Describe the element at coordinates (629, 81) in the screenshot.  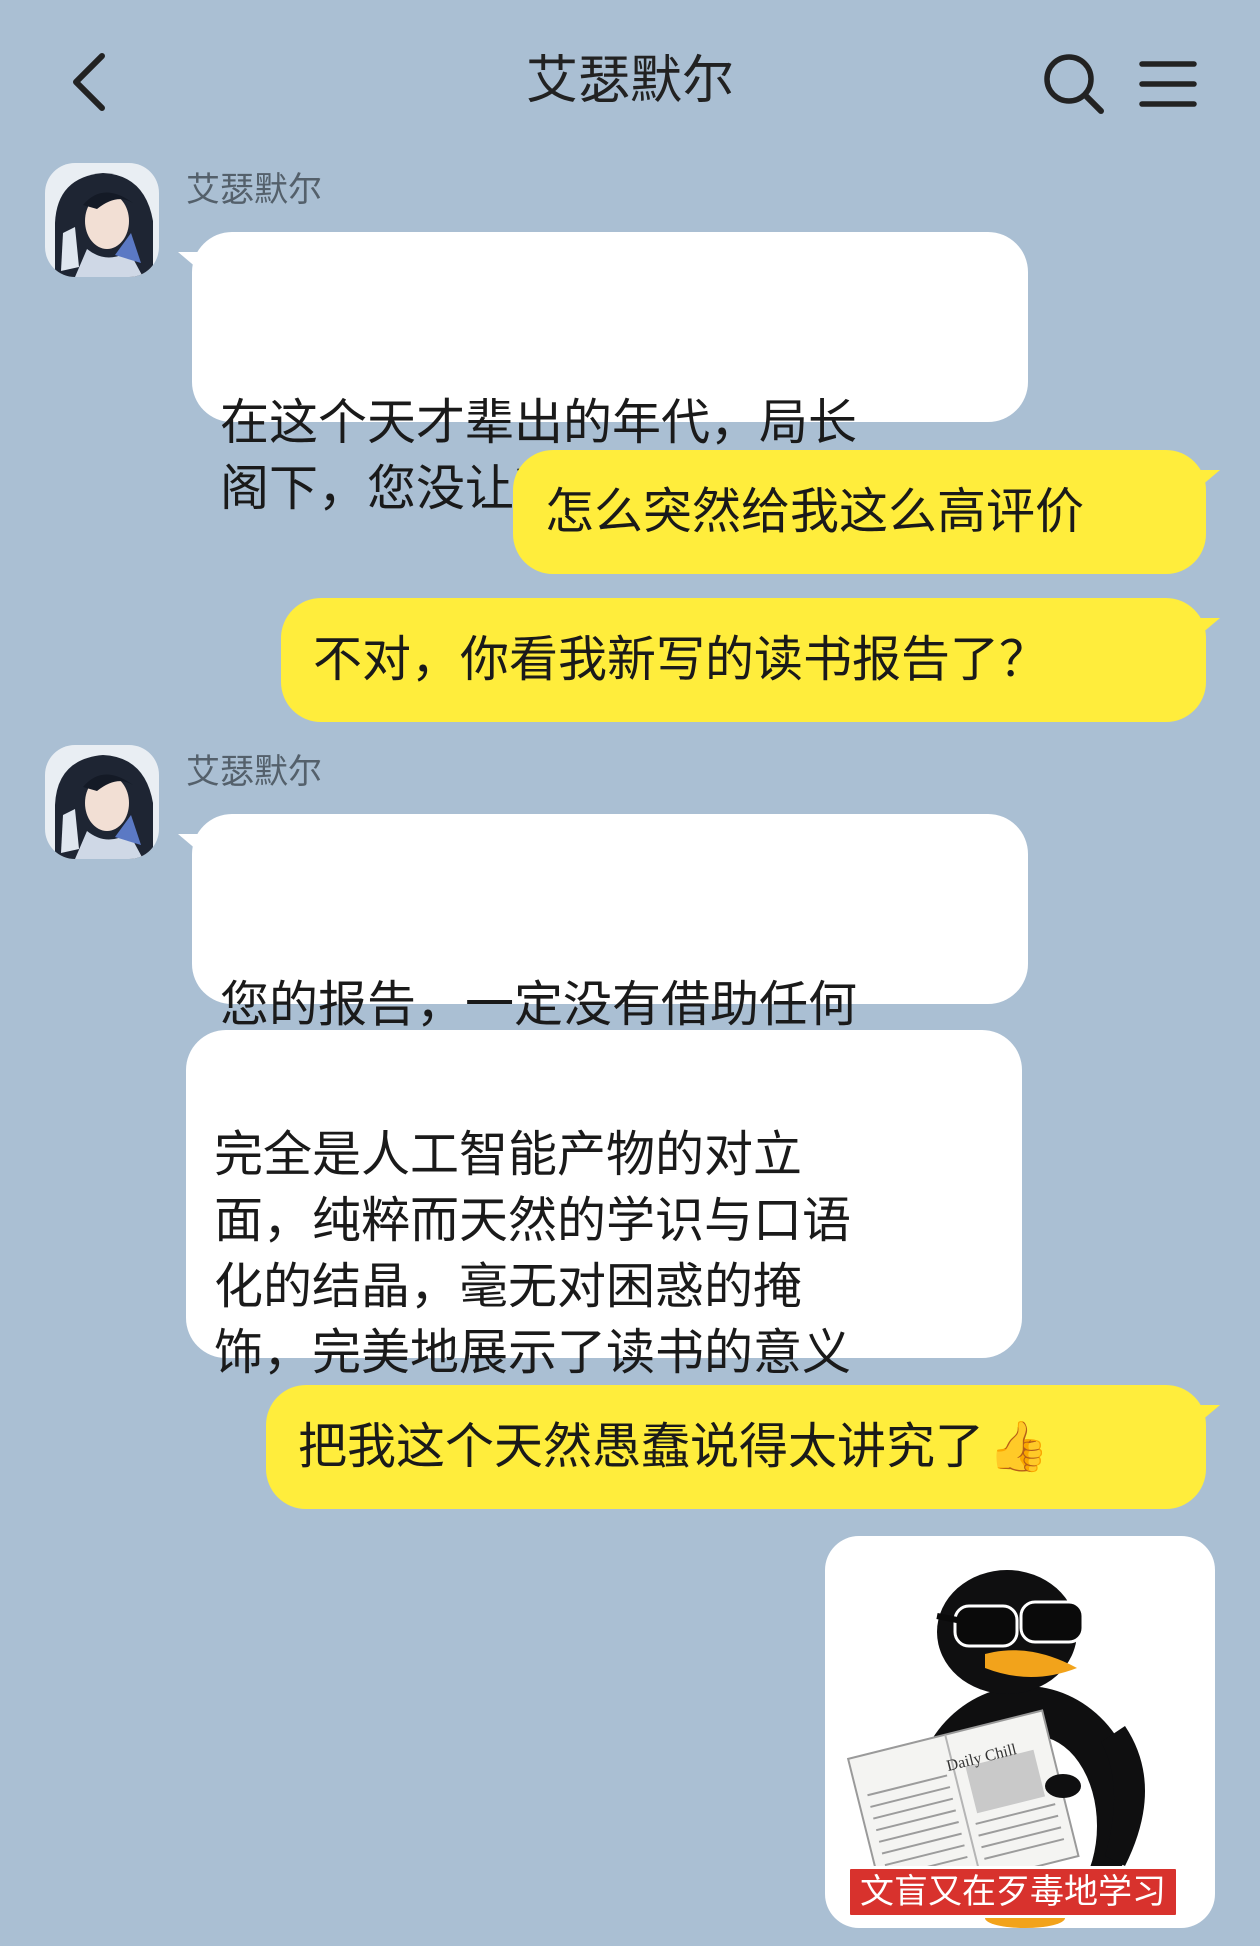
I see `page-title: 艾瑟默尔` at that location.